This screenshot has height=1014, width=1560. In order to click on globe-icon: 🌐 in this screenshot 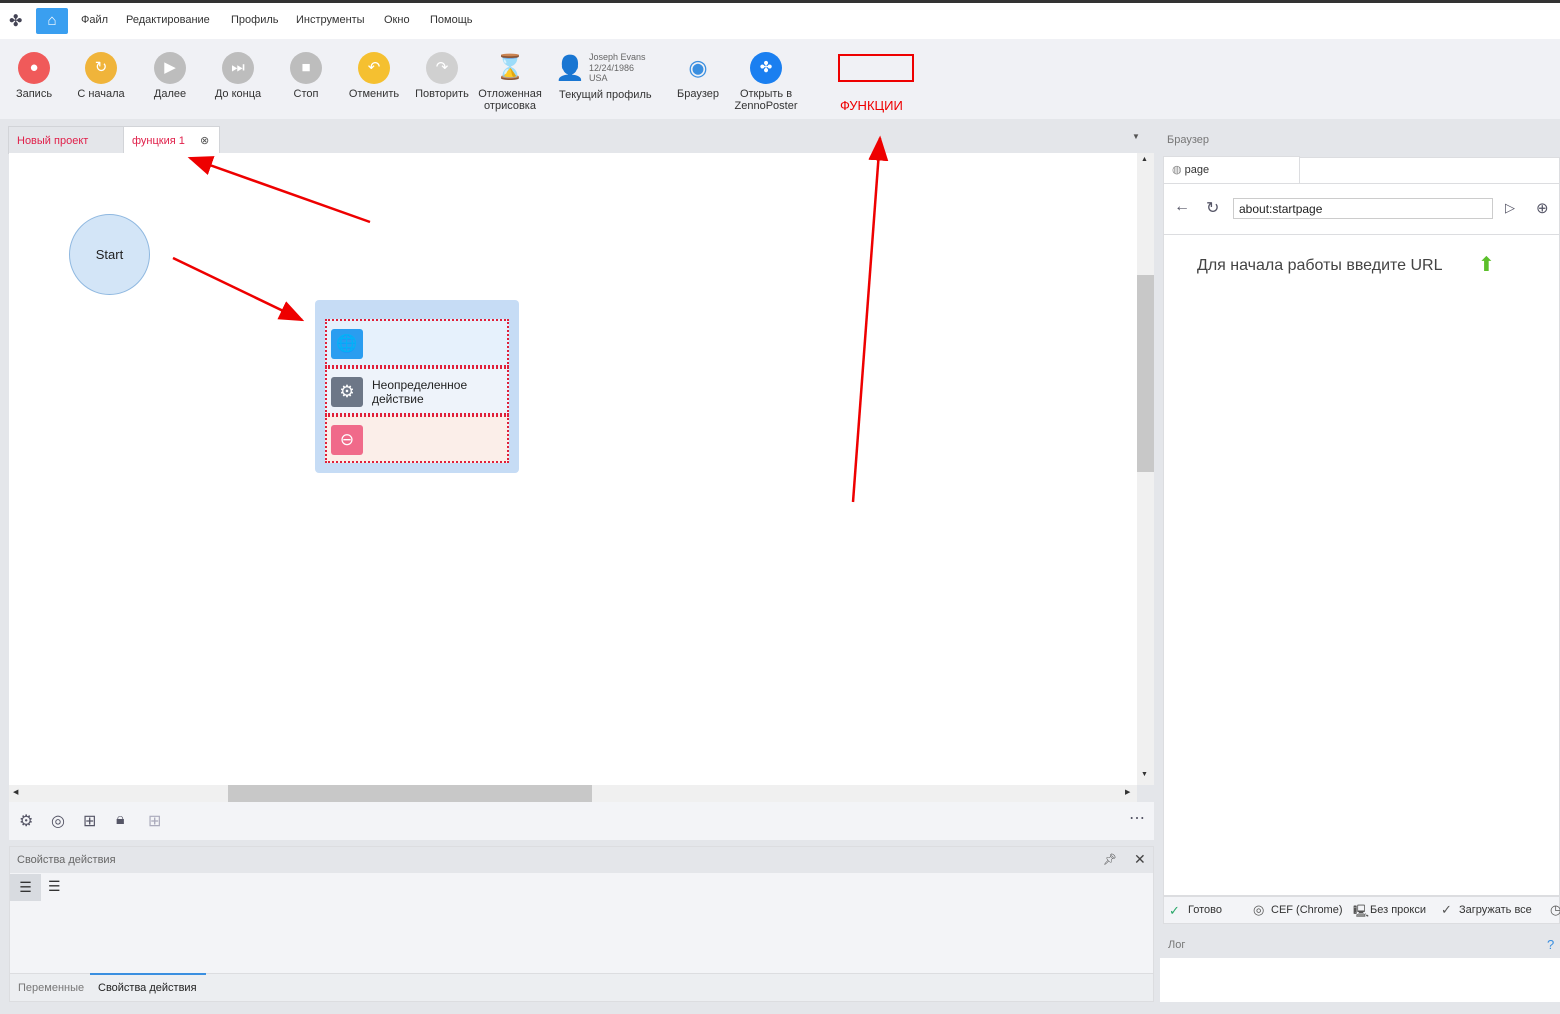, I will do `click(347, 344)`.